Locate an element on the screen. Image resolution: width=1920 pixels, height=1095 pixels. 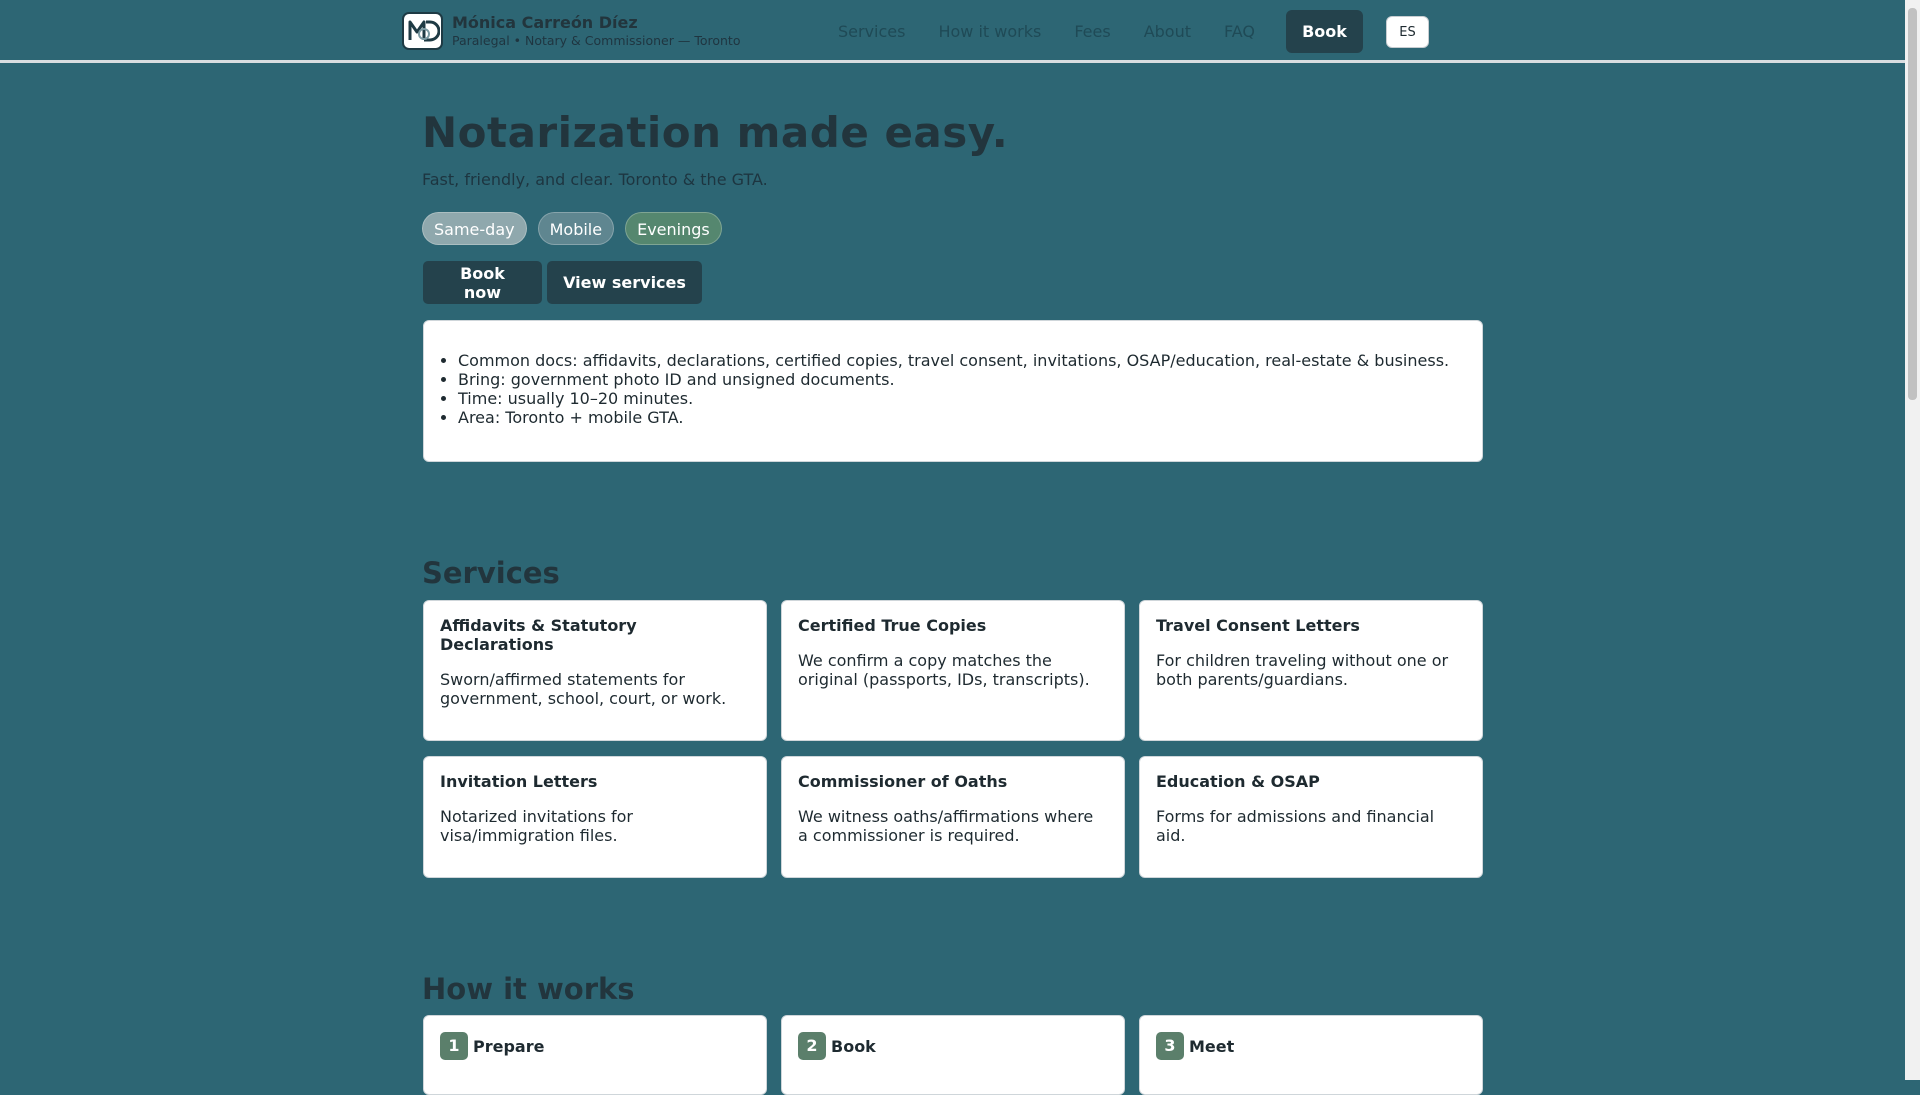
service-card-title: Travel Consent Letters is located at coordinates (1258, 625).